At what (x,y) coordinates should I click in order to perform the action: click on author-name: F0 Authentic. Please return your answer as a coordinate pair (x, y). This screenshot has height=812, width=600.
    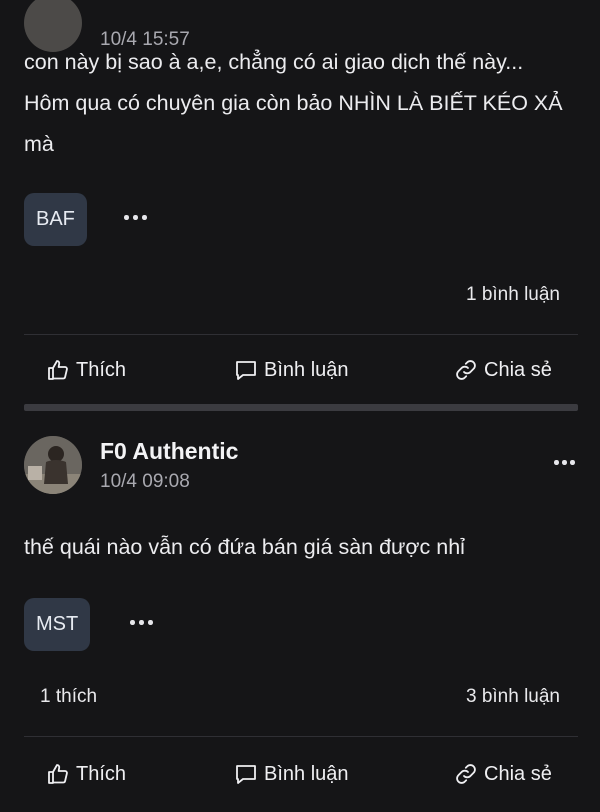
    Looking at the image, I should click on (169, 451).